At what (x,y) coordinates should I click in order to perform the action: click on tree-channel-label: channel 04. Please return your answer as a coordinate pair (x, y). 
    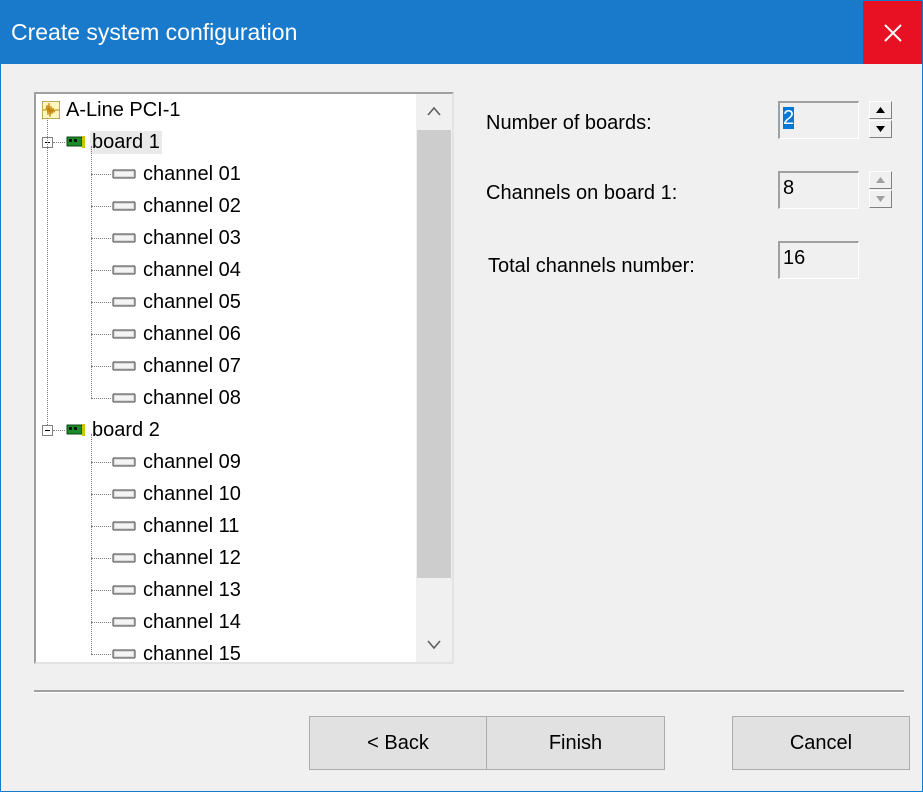
    Looking at the image, I should click on (192, 269).